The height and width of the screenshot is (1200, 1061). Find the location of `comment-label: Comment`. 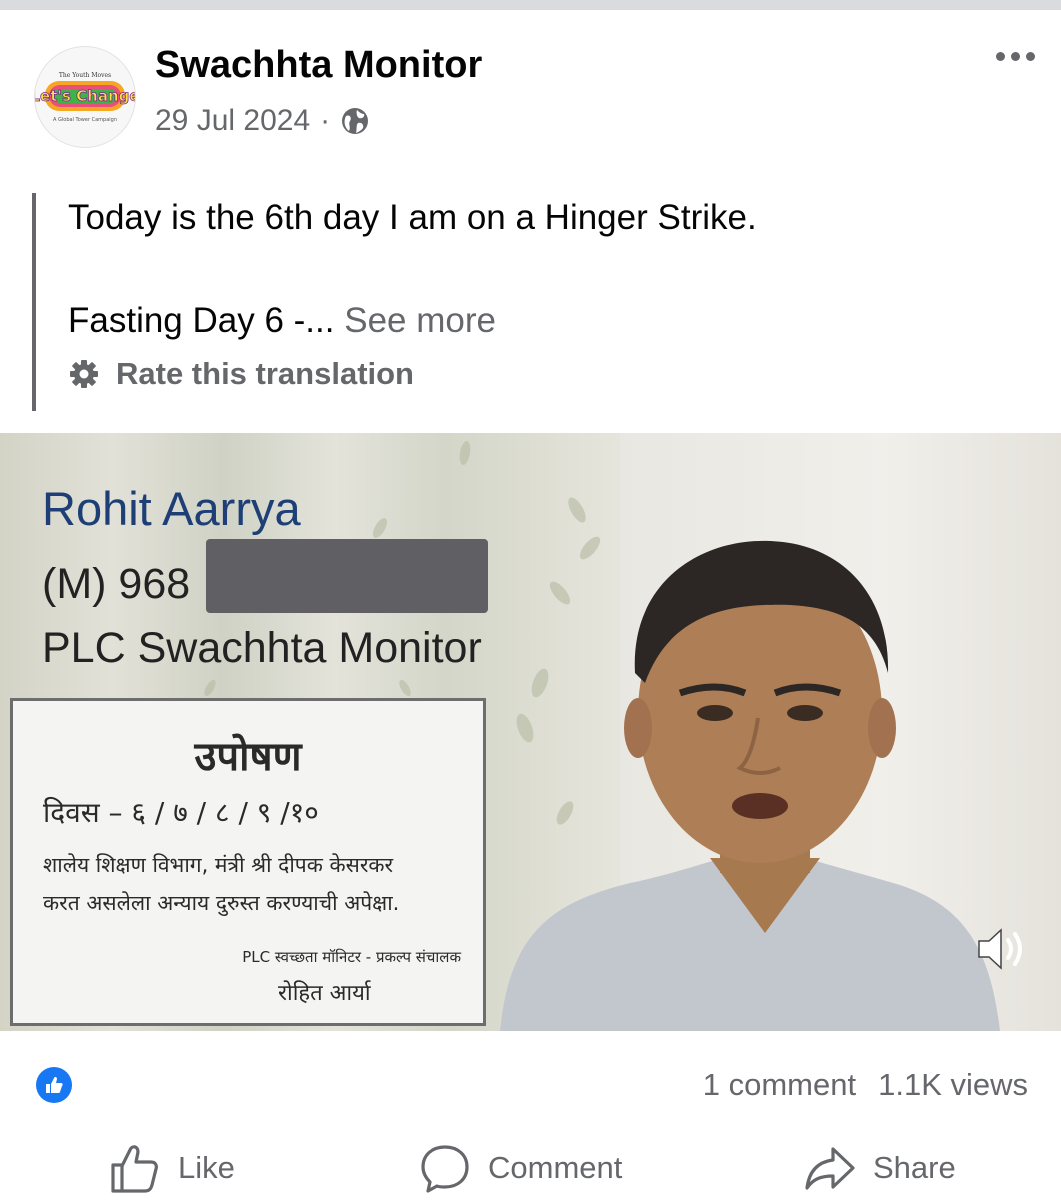

comment-label: Comment is located at coordinates (555, 1167).